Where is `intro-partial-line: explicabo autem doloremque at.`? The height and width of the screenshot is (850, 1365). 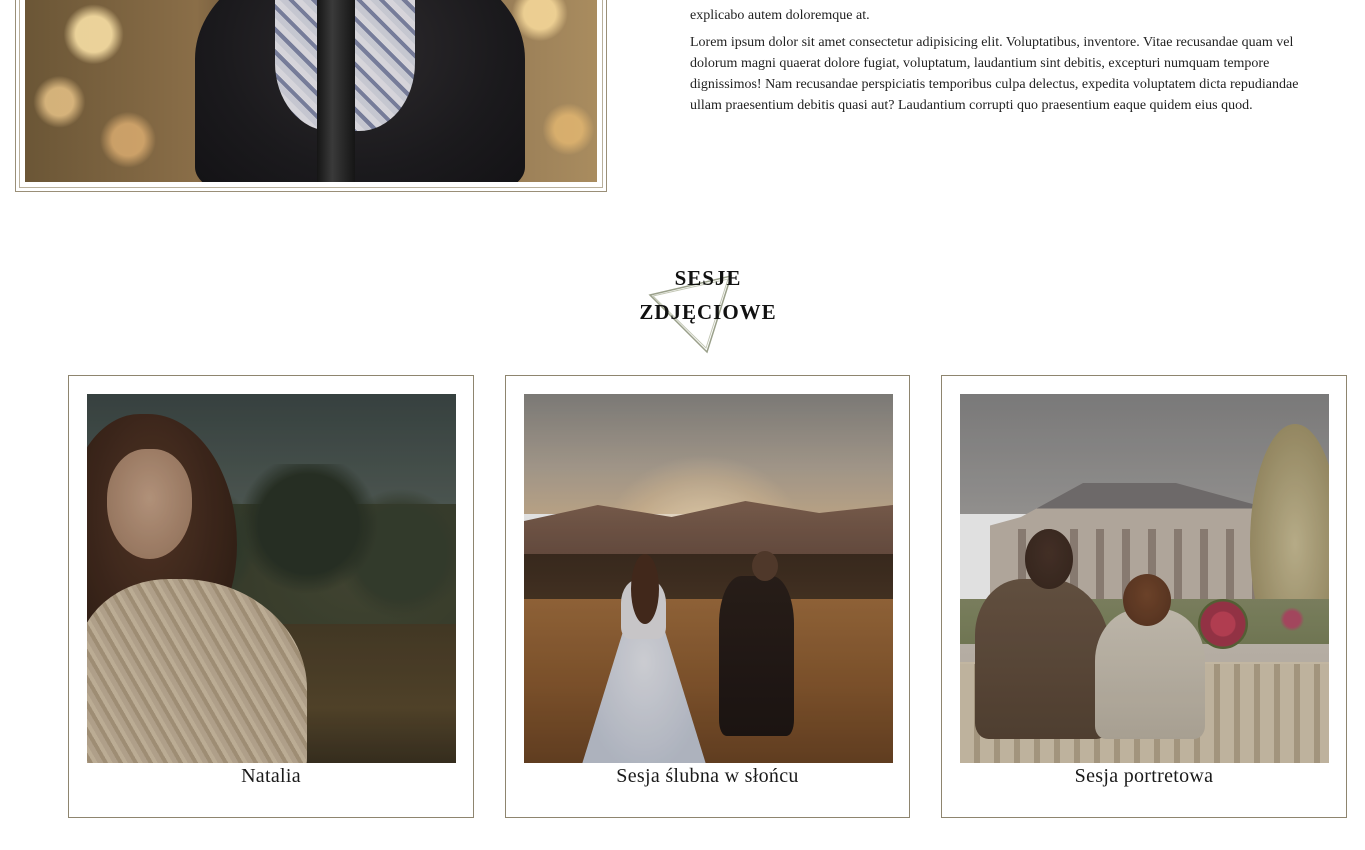 intro-partial-line: explicabo autem doloremque at. is located at coordinates (780, 15).